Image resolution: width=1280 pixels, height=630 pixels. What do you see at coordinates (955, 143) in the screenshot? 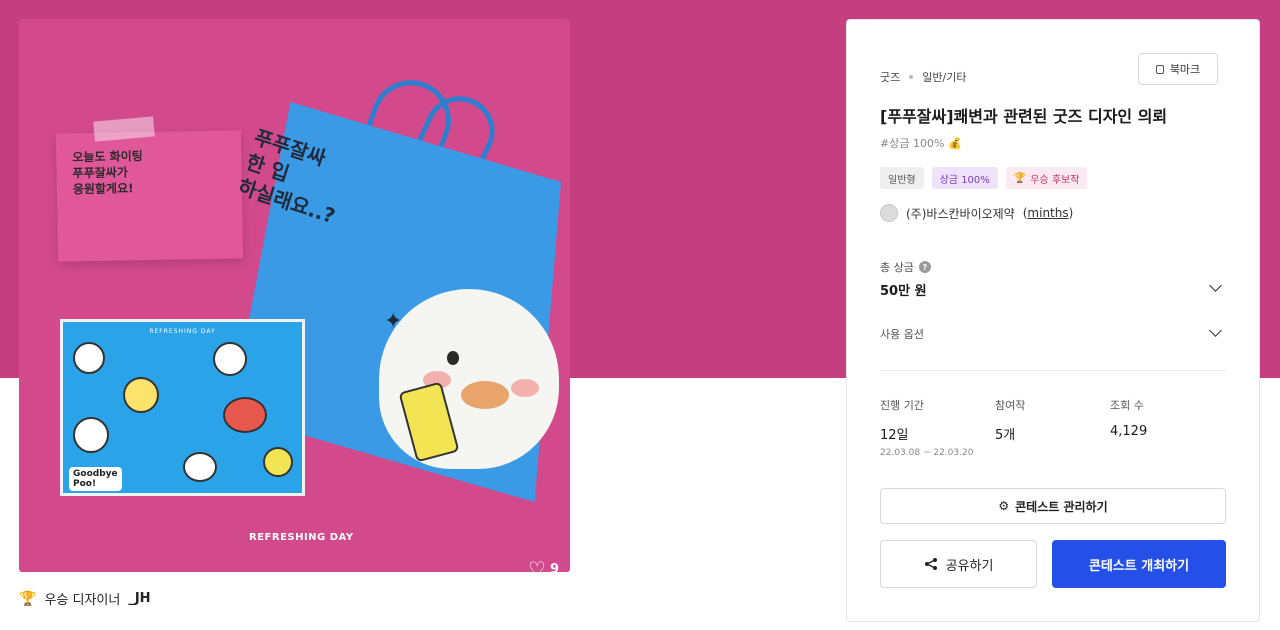
I see `money-bag-icon: 💰` at bounding box center [955, 143].